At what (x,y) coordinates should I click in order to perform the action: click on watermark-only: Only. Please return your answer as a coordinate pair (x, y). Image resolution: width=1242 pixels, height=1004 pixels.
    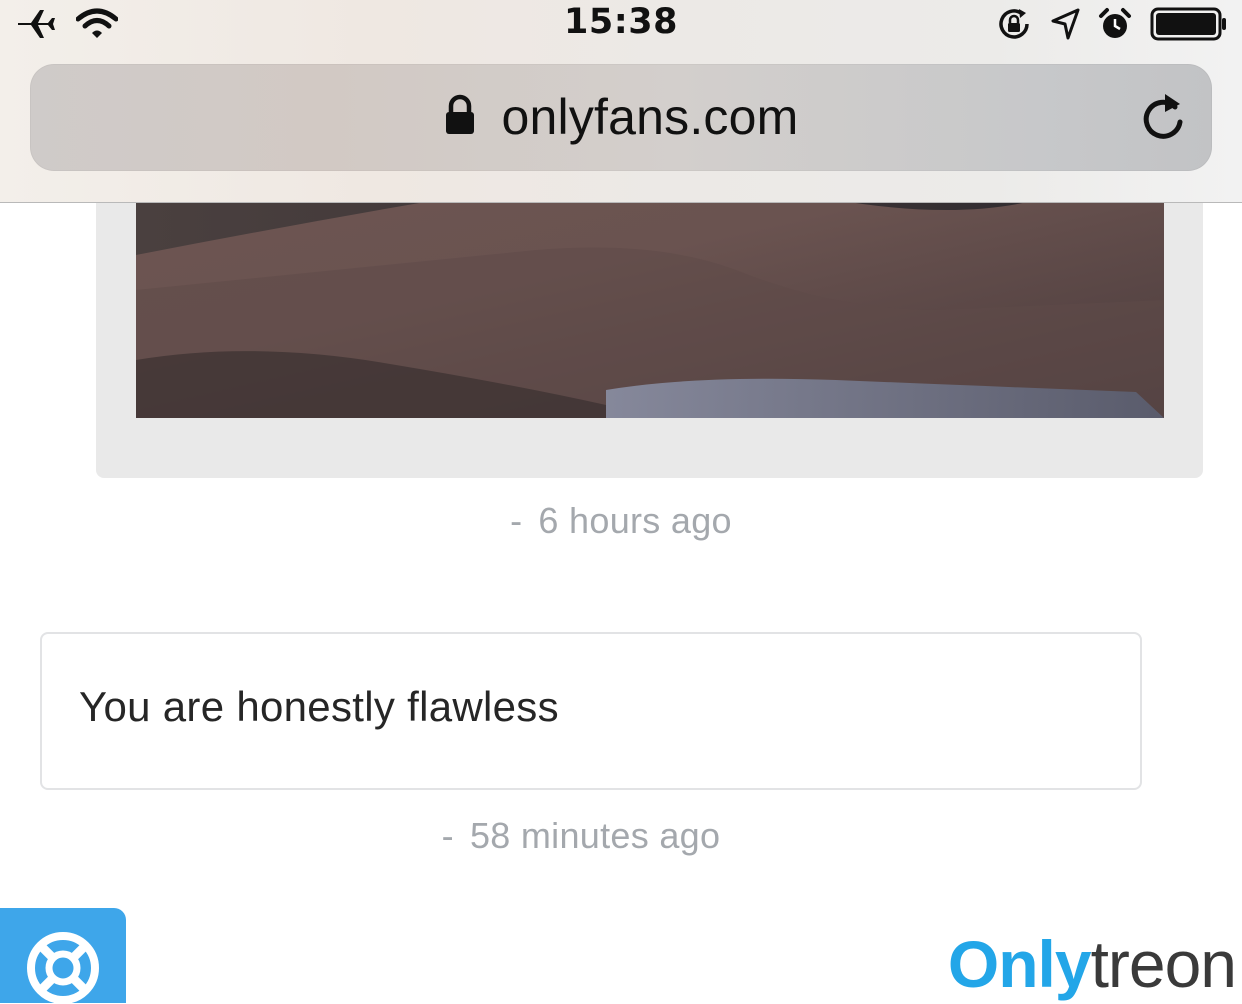
    Looking at the image, I should click on (1019, 964).